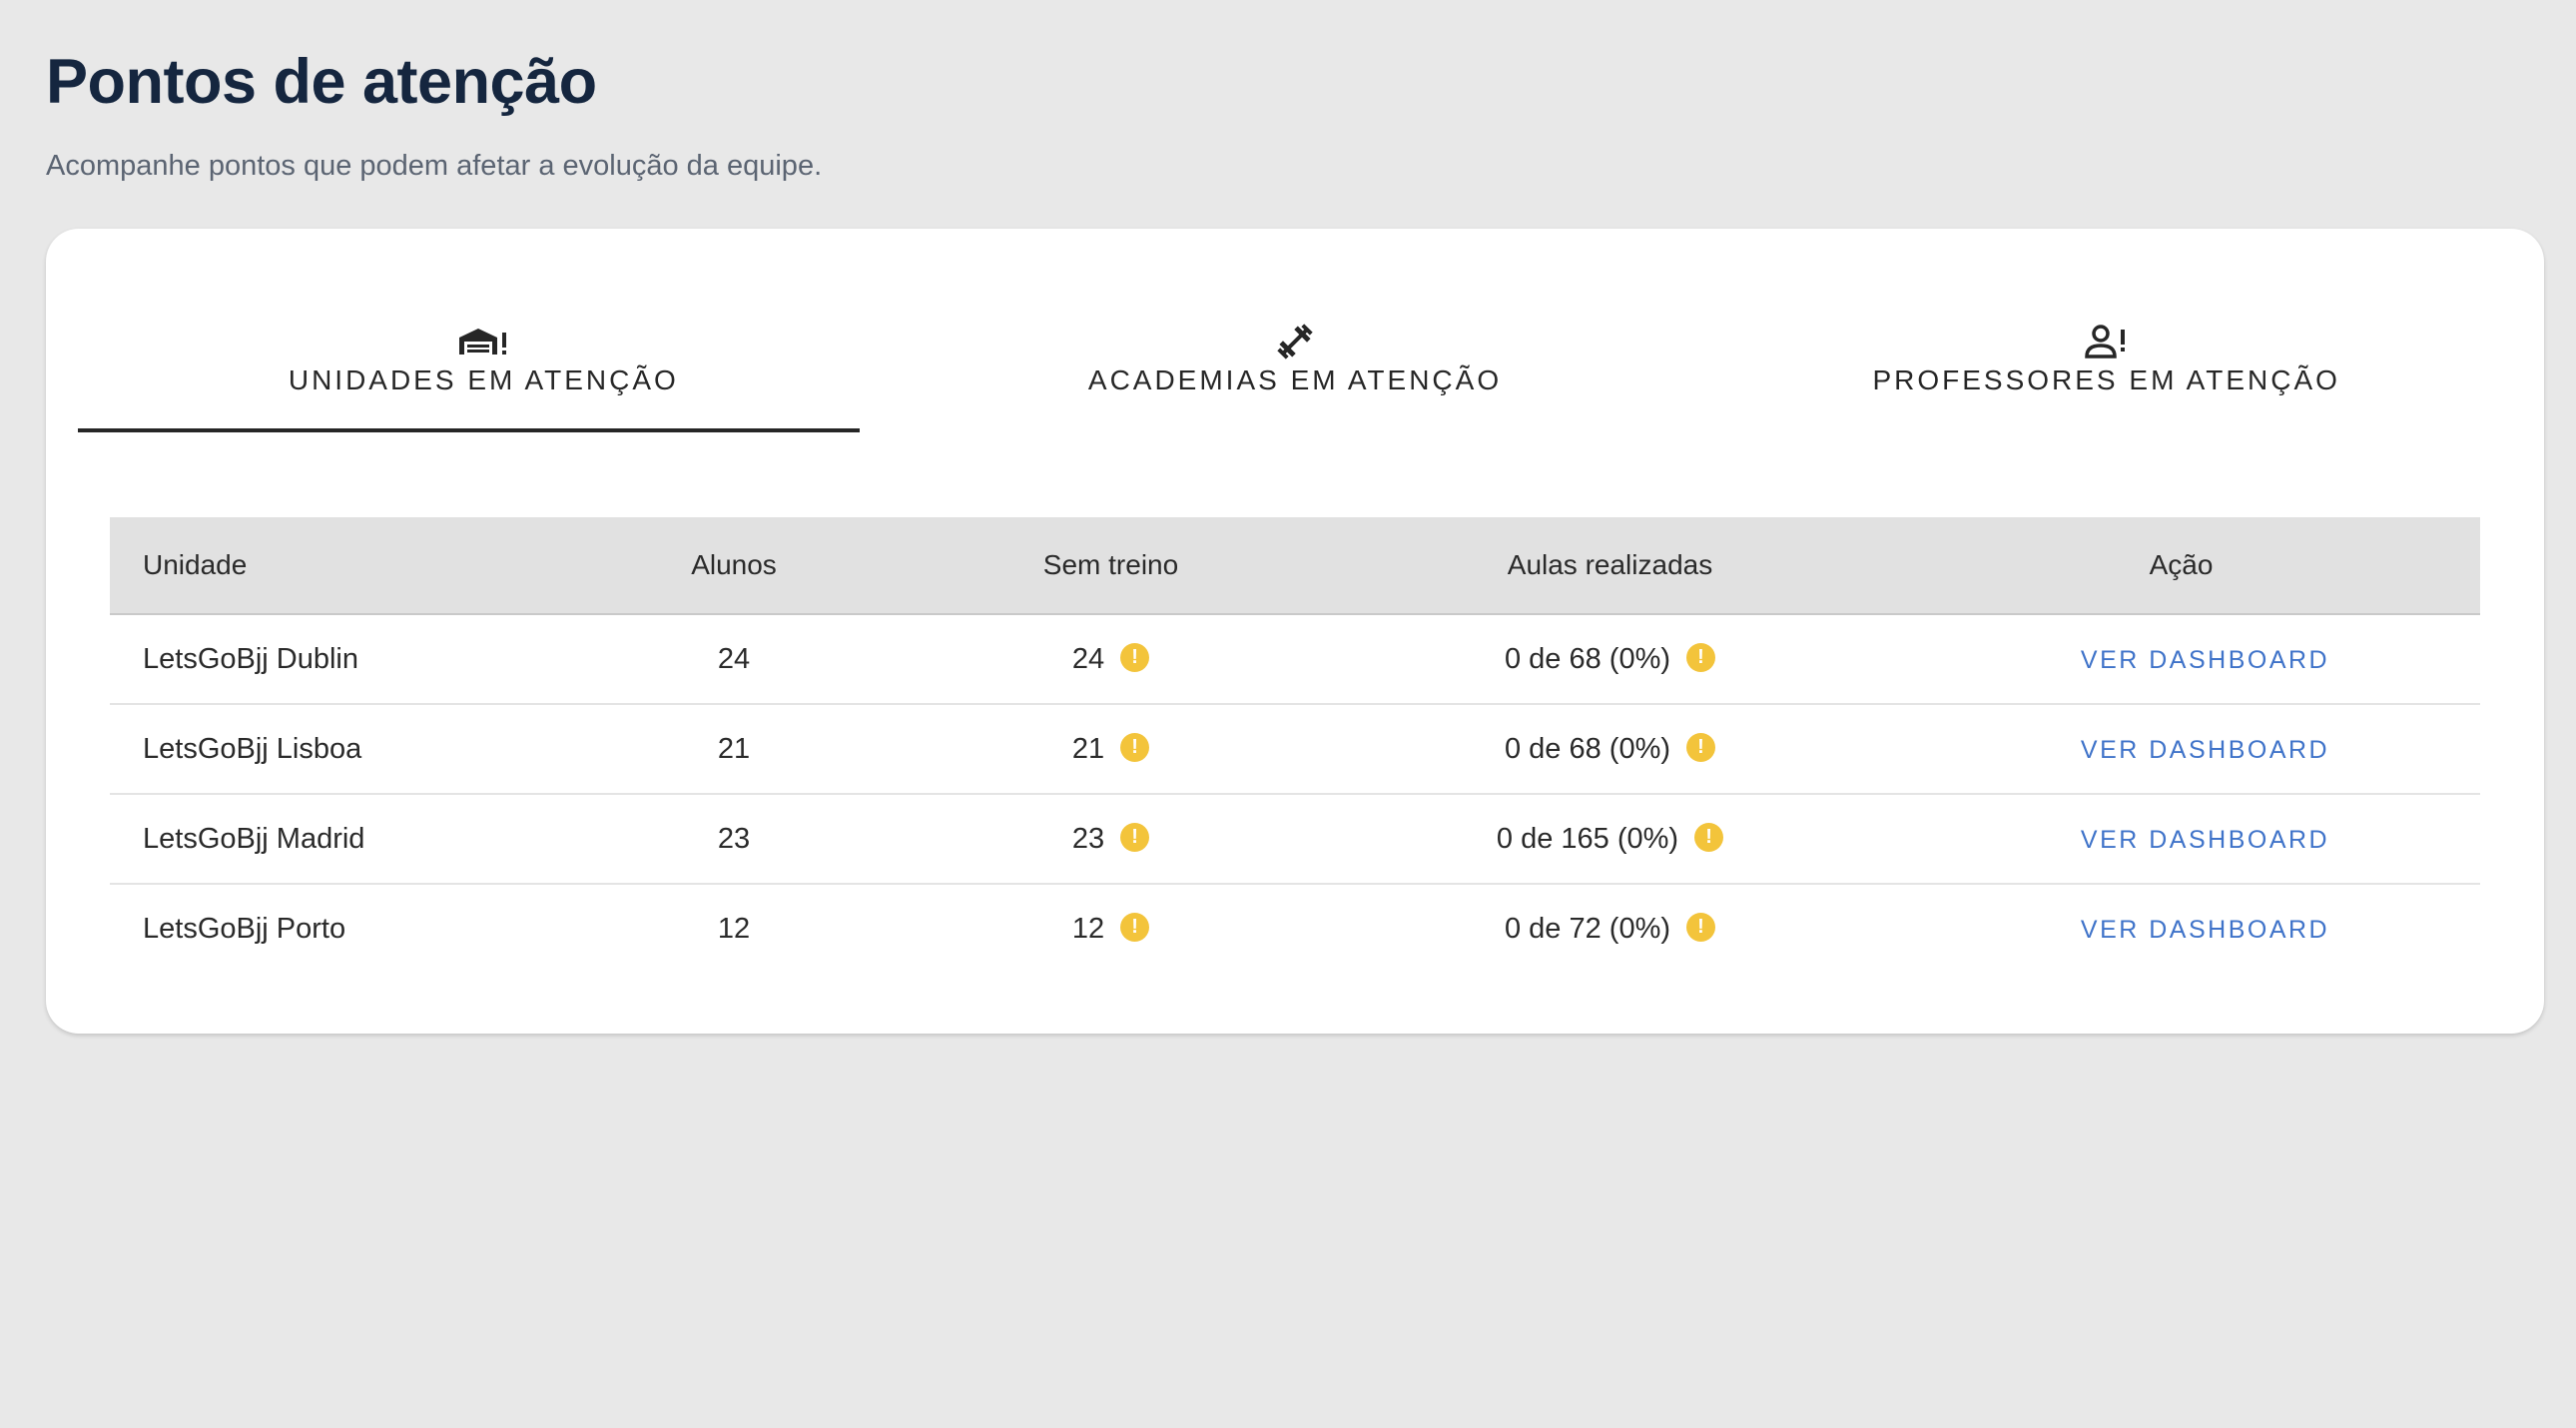  Describe the element at coordinates (2106, 379) in the screenshot. I see `tab-label: PROFESSORES EM ATENÇÃO` at that location.